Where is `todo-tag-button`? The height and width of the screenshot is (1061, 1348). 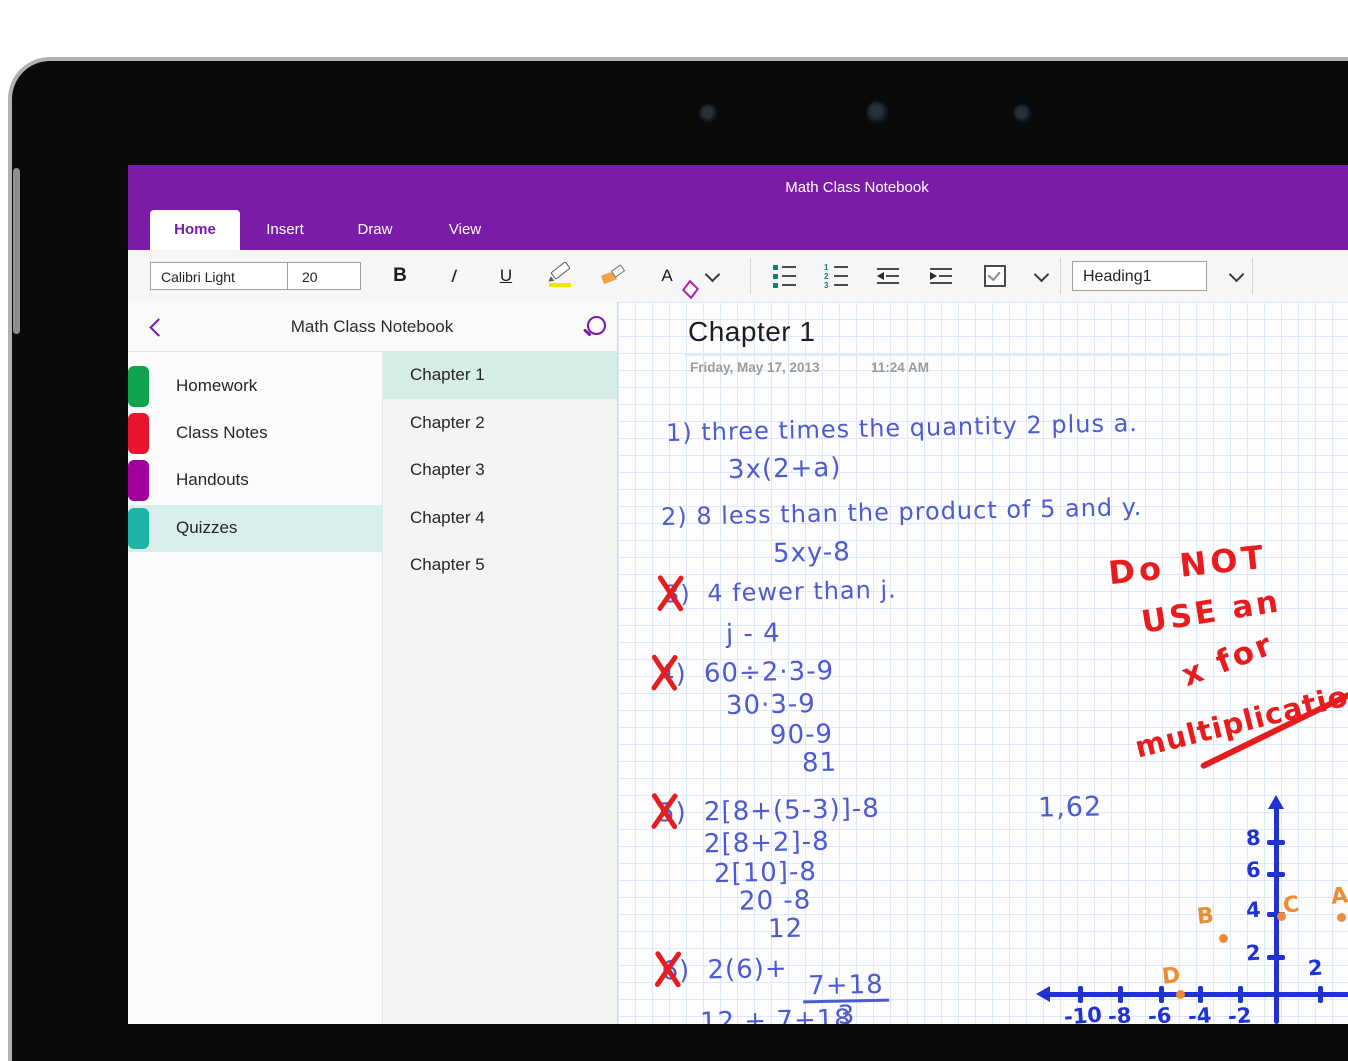
todo-tag-button is located at coordinates (995, 276).